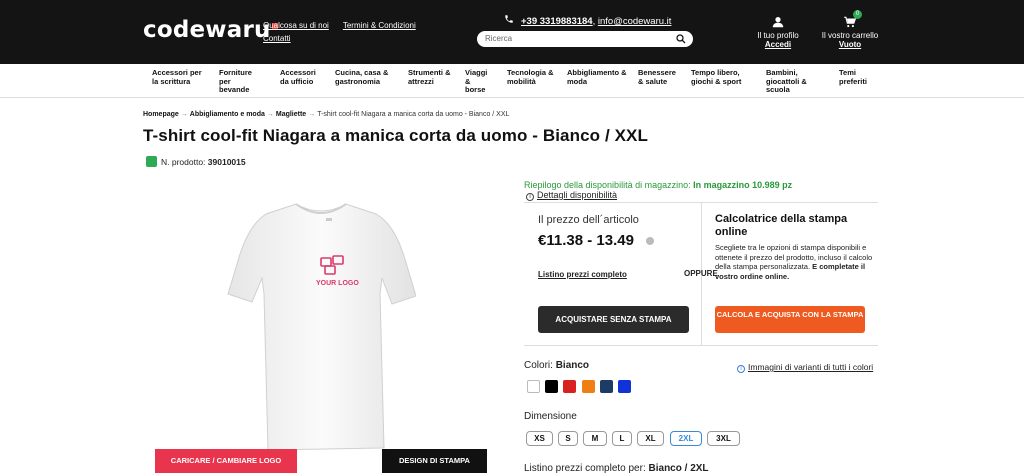 Image resolution: width=1024 pixels, height=473 pixels. What do you see at coordinates (430, 77) in the screenshot?
I see `category-tools: Strumenti & attrezzi` at bounding box center [430, 77].